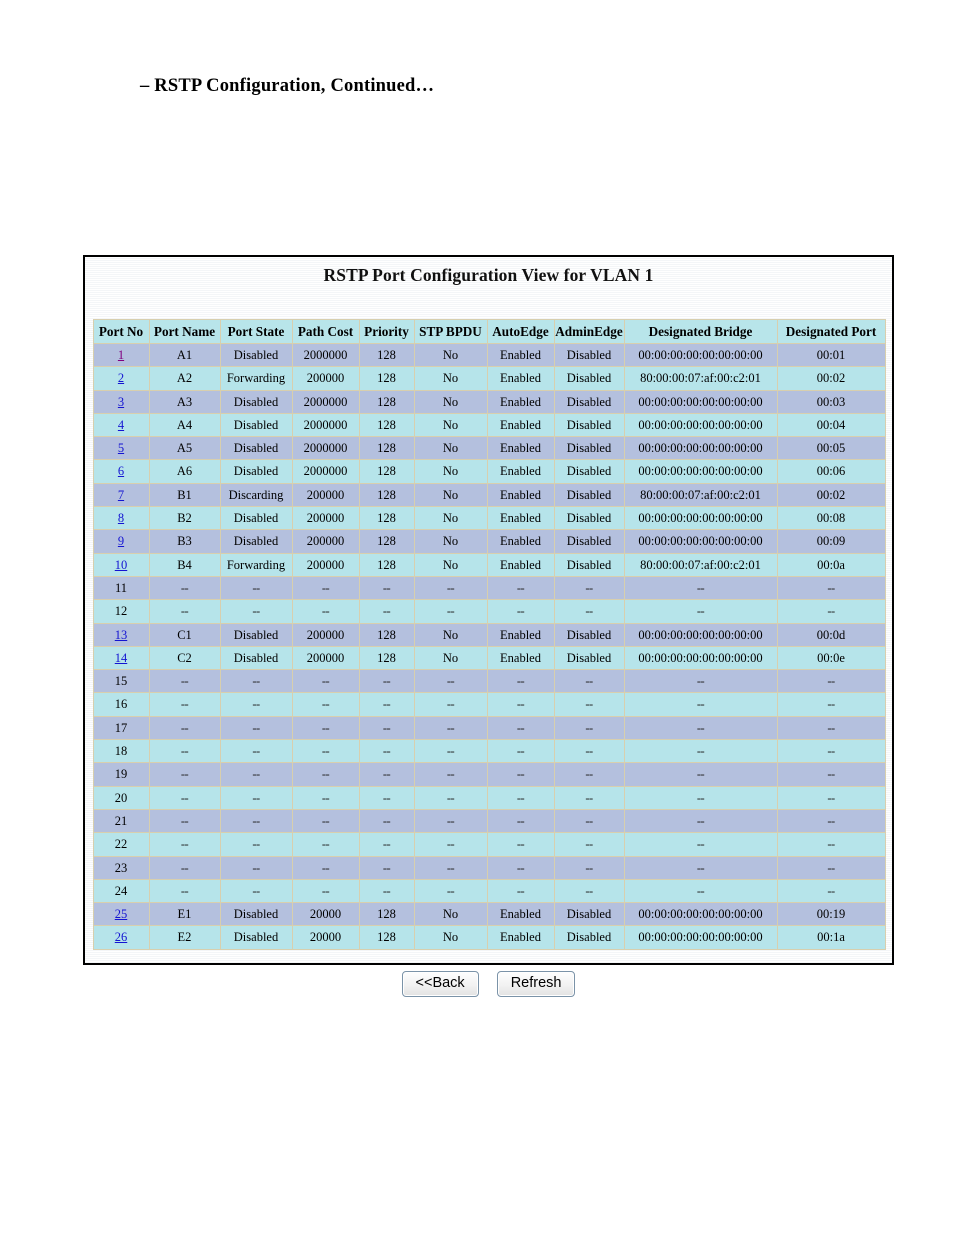 Image resolution: width=954 pixels, height=1235 pixels. I want to click on port-link-5: 5, so click(121, 448).